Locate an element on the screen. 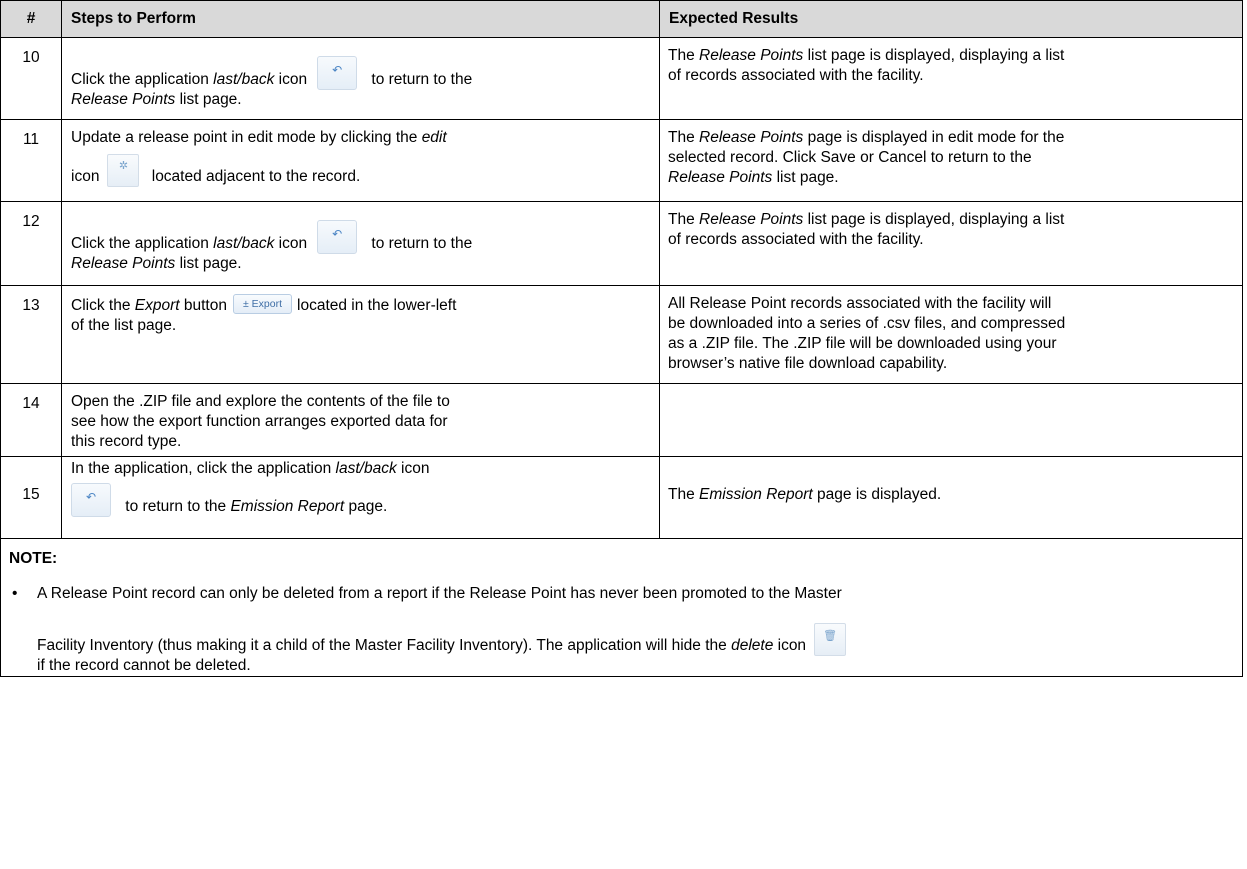 The width and height of the screenshot is (1247, 869). table-header-row: # Steps to Perform Expected Results is located at coordinates (621, 19).